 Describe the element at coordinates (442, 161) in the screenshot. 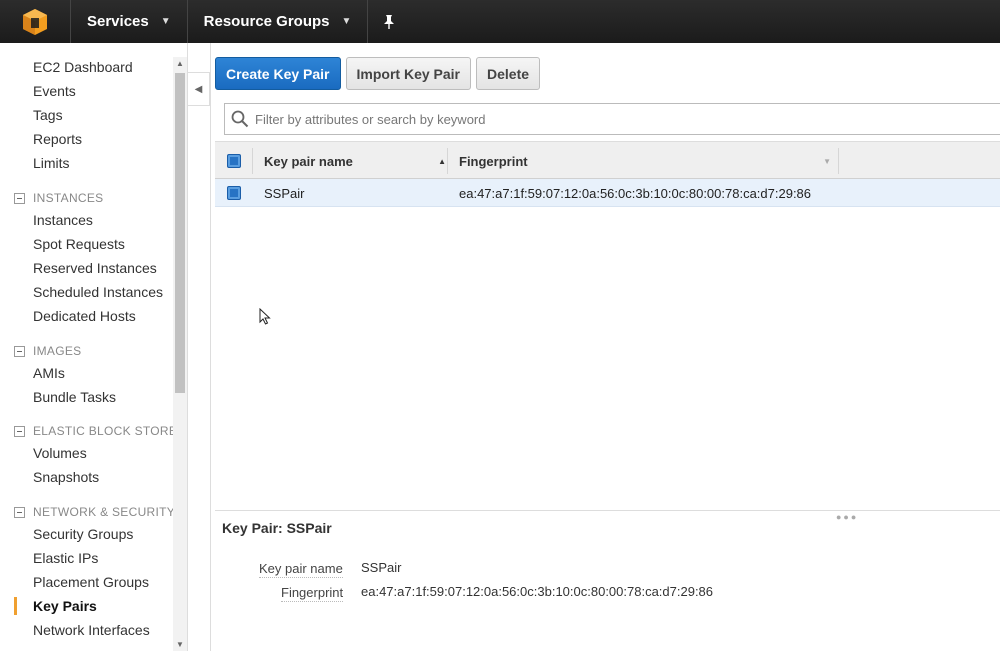

I see `sort-ascending-icon: ▲` at that location.